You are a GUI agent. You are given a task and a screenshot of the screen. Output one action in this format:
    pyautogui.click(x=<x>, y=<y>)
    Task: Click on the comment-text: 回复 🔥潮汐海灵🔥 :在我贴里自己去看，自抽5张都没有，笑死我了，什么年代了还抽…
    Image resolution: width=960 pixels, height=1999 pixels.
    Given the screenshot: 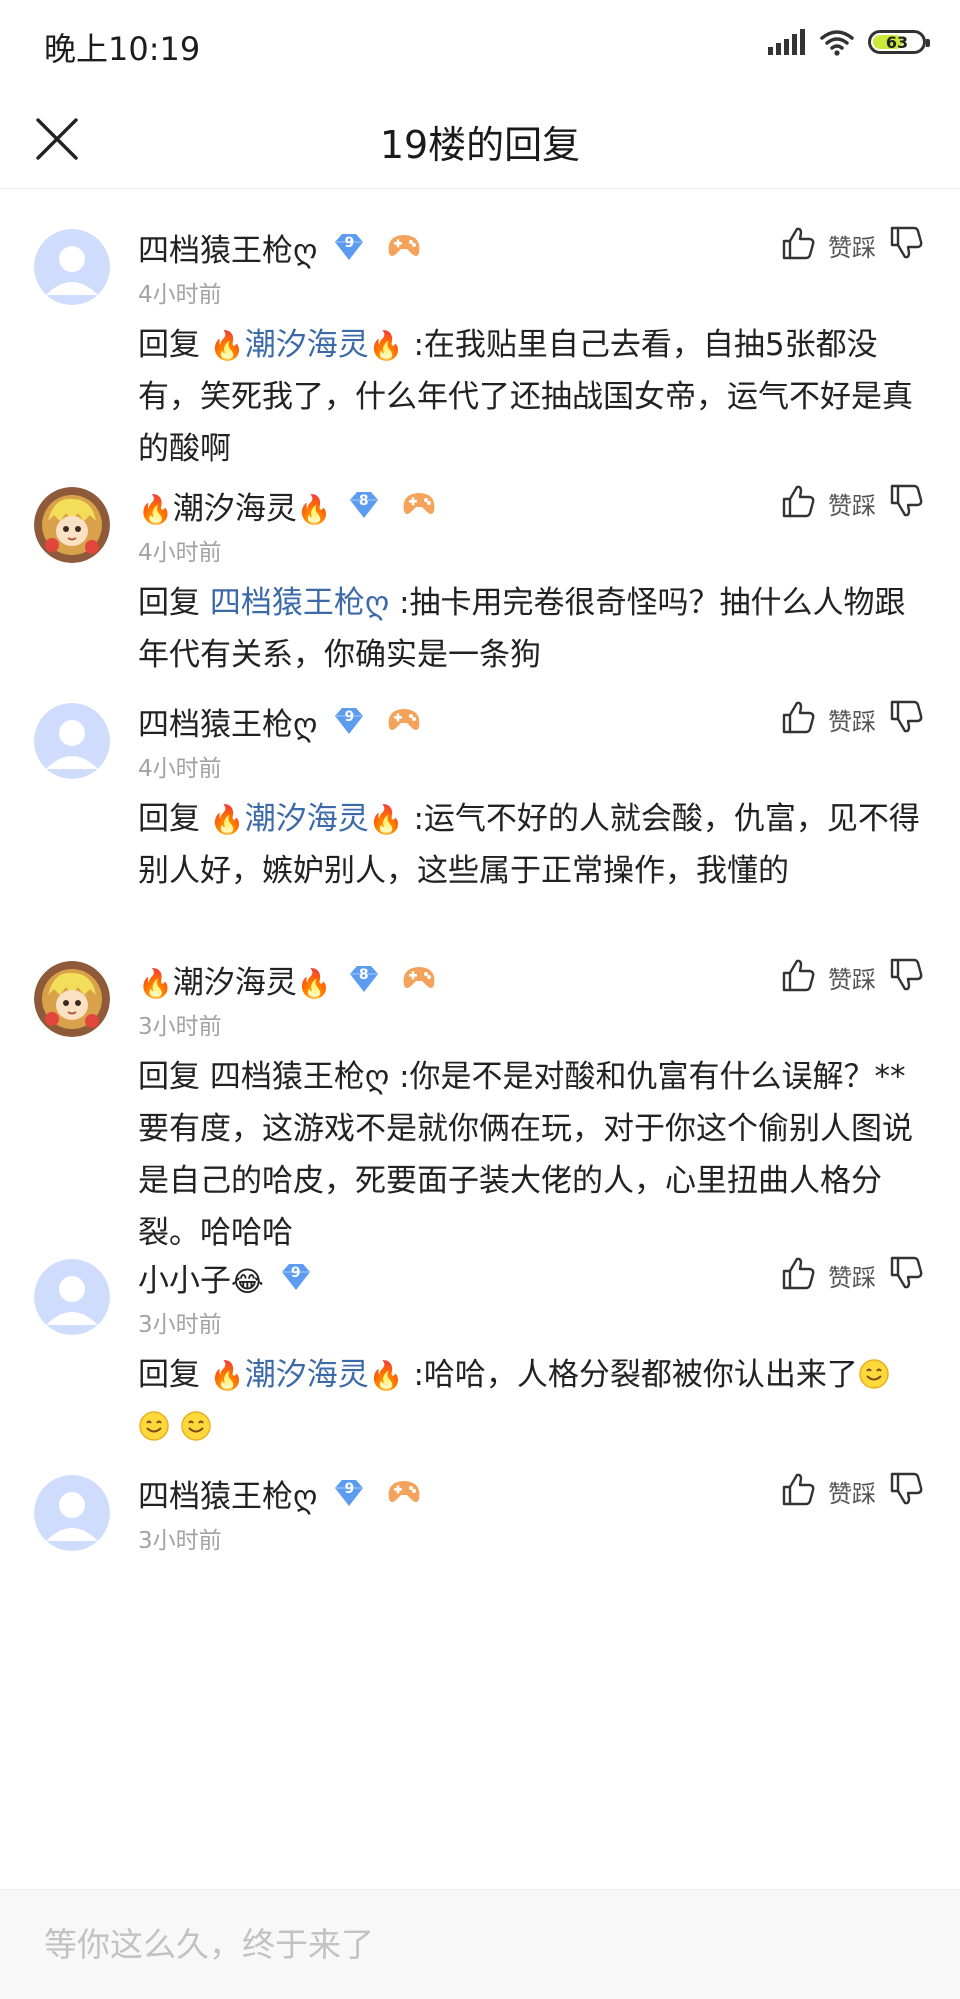 What is the action you would take?
    pyautogui.click(x=525, y=397)
    